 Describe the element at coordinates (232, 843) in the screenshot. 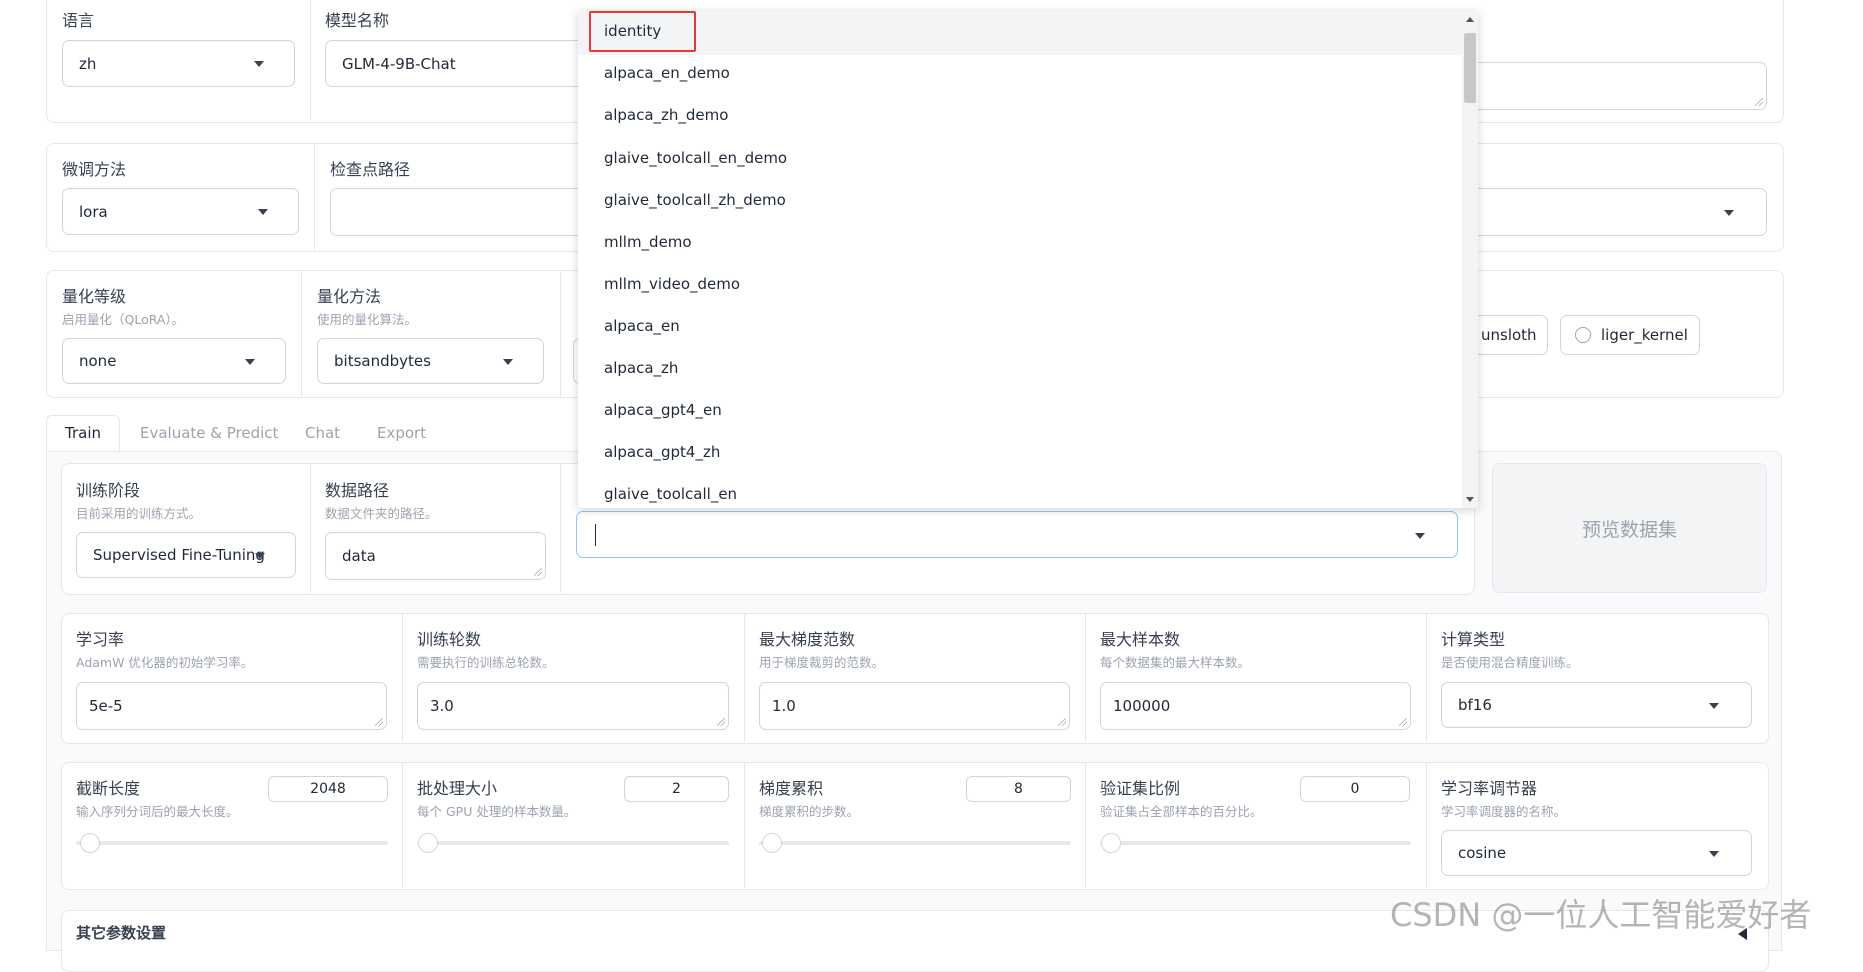

I see `cutoff-slider-track` at that location.